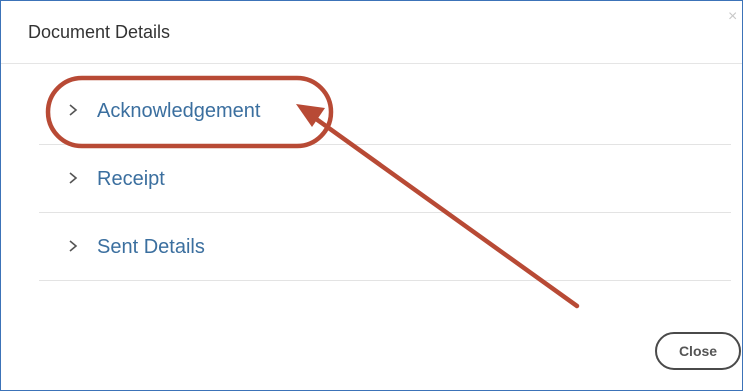  Describe the element at coordinates (151, 247) in the screenshot. I see `panel-label-sent-details: Sent Details` at that location.